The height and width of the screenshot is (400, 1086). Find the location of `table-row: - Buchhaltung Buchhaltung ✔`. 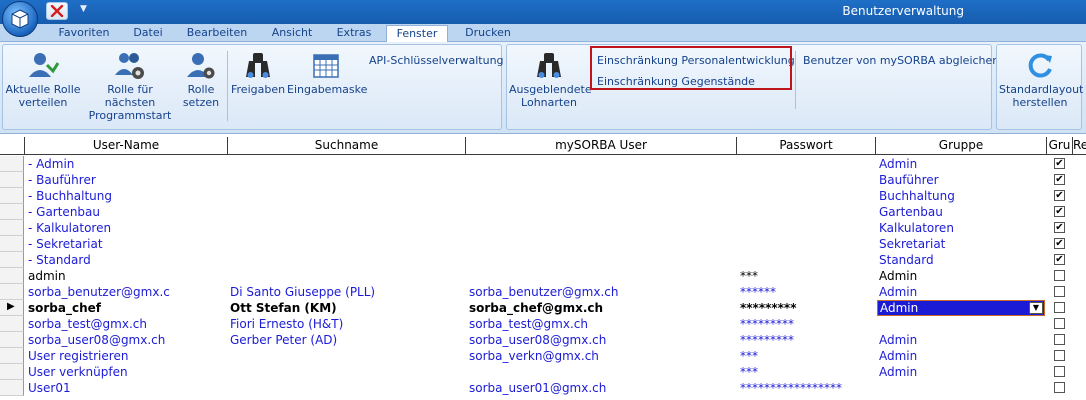

table-row: - Buchhaltung Buchhaltung ✔ is located at coordinates (543, 196).